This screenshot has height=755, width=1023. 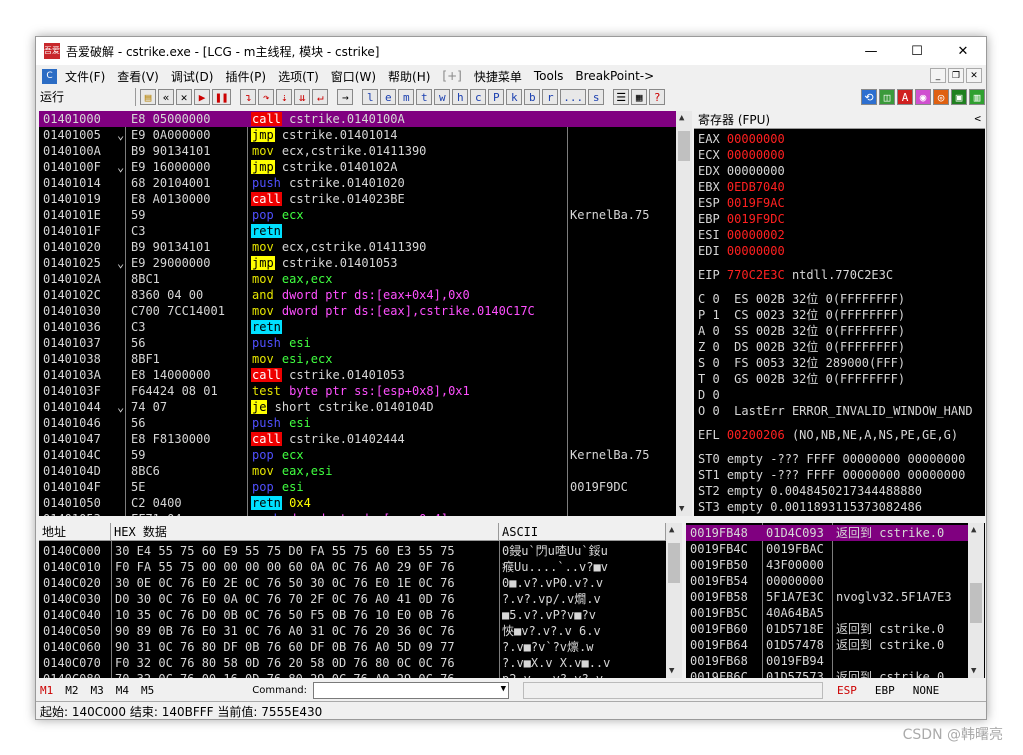 I want to click on disasm-row: 01401050 C2 0400 retn 0x4, so click(x=357, y=503).